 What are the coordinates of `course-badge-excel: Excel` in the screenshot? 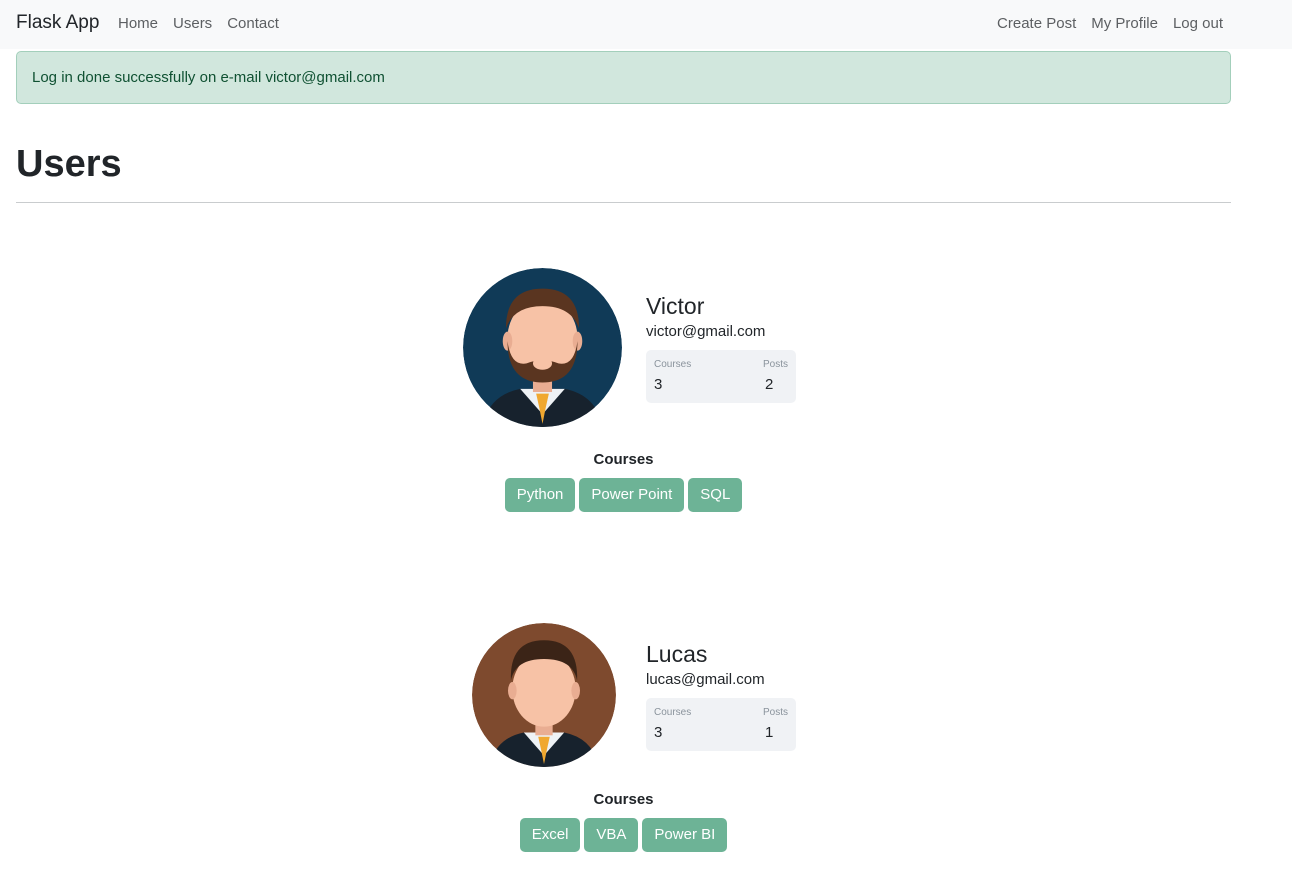 It's located at (550, 835).